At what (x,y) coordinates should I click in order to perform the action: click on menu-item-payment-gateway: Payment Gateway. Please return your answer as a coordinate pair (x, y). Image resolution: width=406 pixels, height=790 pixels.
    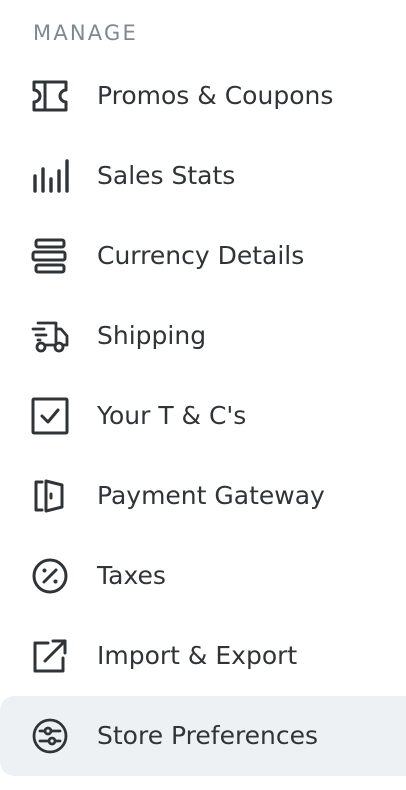
    Looking at the image, I should click on (203, 496).